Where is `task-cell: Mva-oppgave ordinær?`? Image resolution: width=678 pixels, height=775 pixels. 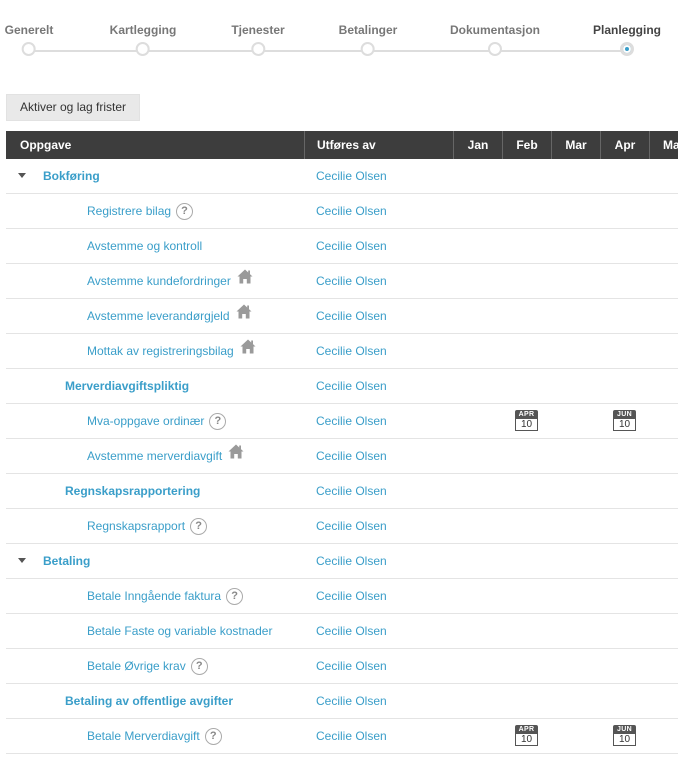 task-cell: Mva-oppgave ordinær? is located at coordinates (157, 421).